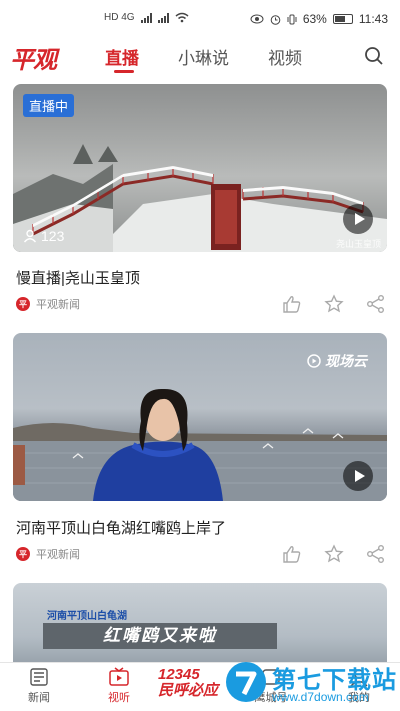  Describe the element at coordinates (373, 19) in the screenshot. I see `clock: 11:43` at that location.